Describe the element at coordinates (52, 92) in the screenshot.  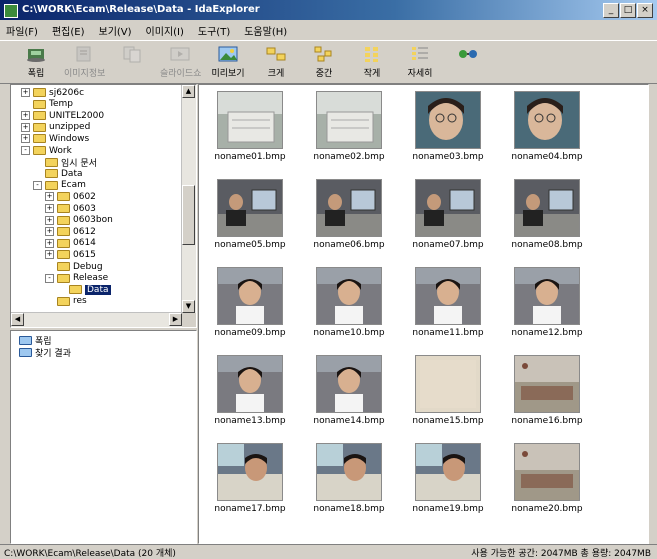
I see `tree-item: + sj6206c` at that location.